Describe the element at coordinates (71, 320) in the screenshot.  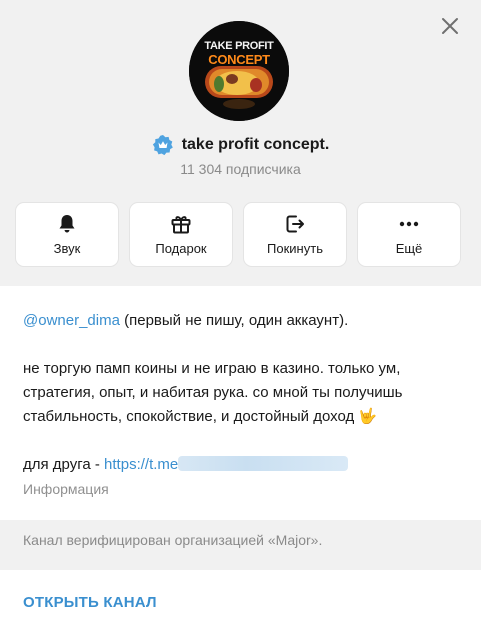
I see `owner-mention-link: @owner_dima` at that location.